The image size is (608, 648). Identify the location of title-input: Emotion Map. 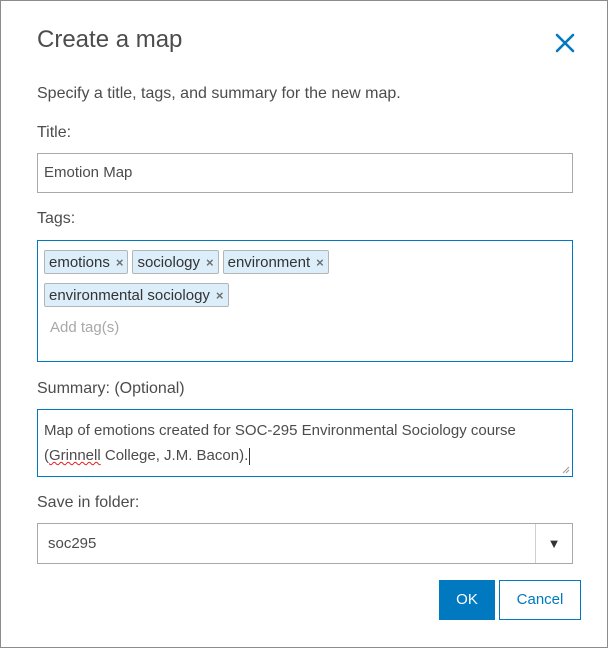
(305, 173).